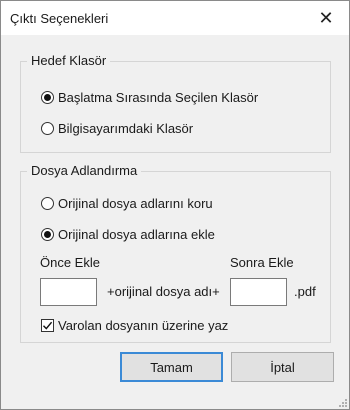 The height and width of the screenshot is (410, 350). I want to click on radio-append-names: Orijinal dosya adlarına ekle, so click(128, 234).